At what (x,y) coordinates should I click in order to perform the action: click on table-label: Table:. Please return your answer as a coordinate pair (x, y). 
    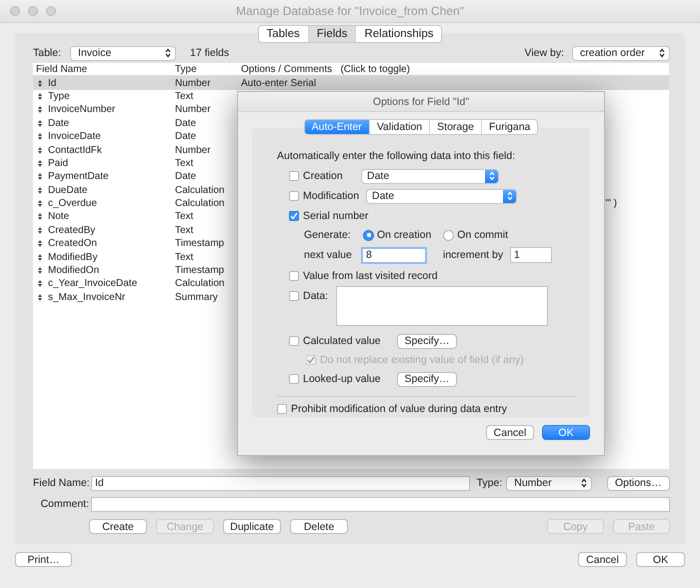
    Looking at the image, I should click on (47, 53).